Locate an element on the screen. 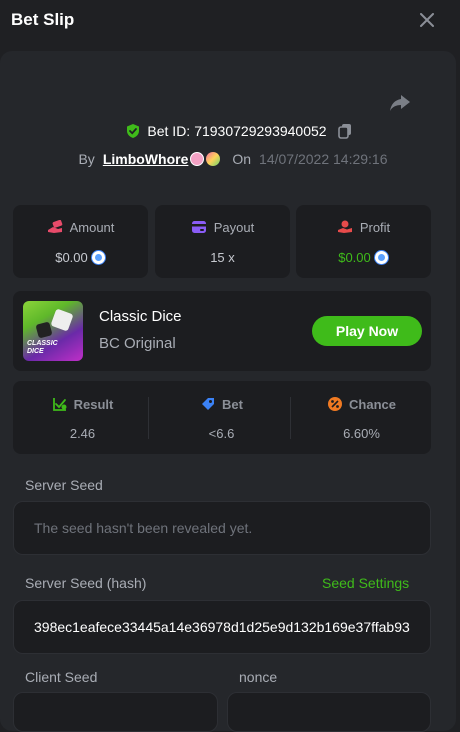 Image resolution: width=460 pixels, height=732 pixels. bet-author-row: By LimboWhore On 14/07/2022 14:29:16 is located at coordinates (230, 159).